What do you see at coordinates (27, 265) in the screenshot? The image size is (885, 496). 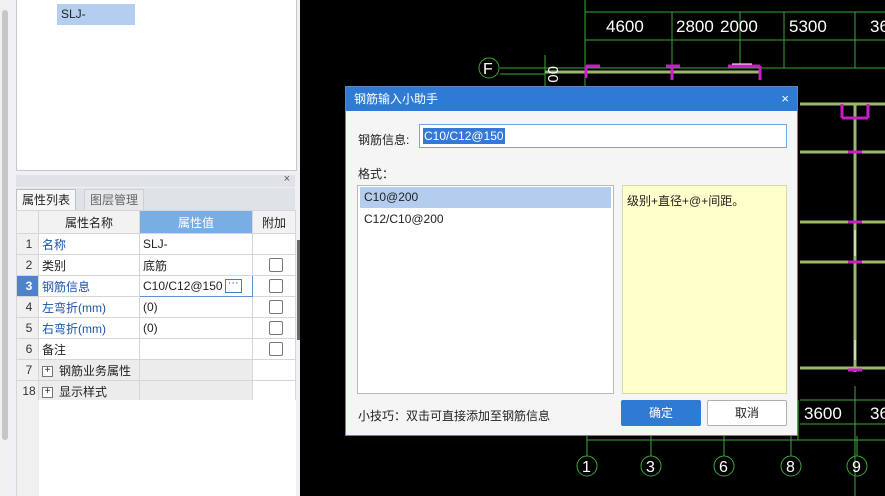 I see `row-index: 2` at bounding box center [27, 265].